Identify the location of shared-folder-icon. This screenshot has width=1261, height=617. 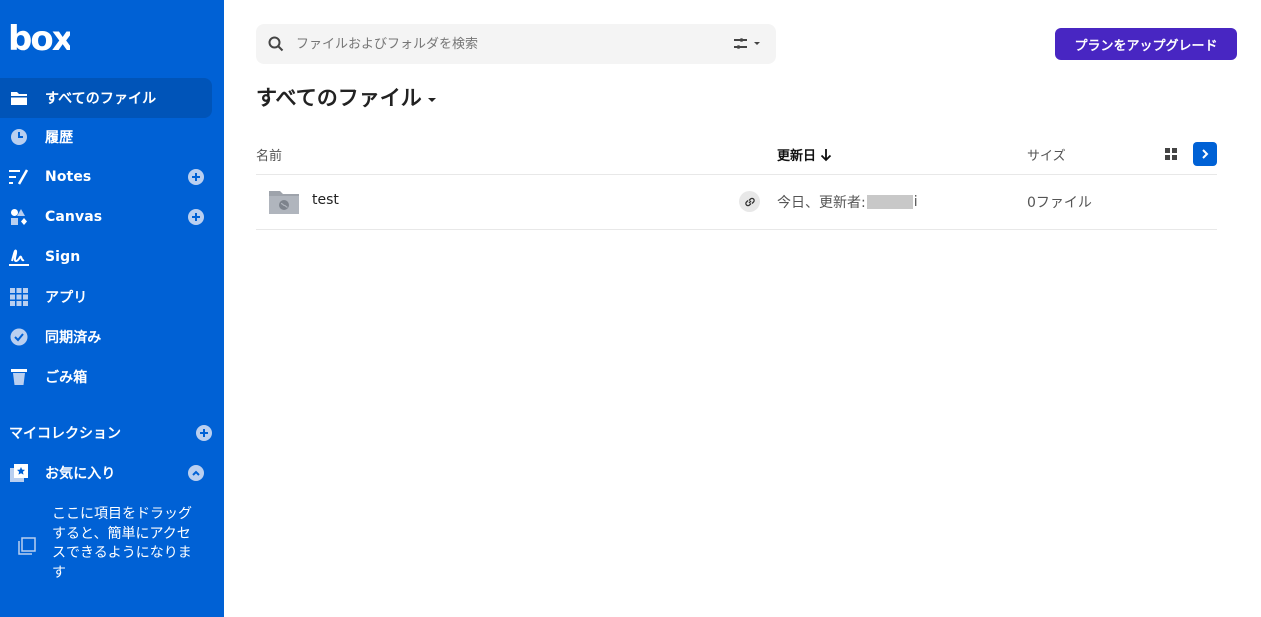
(284, 202).